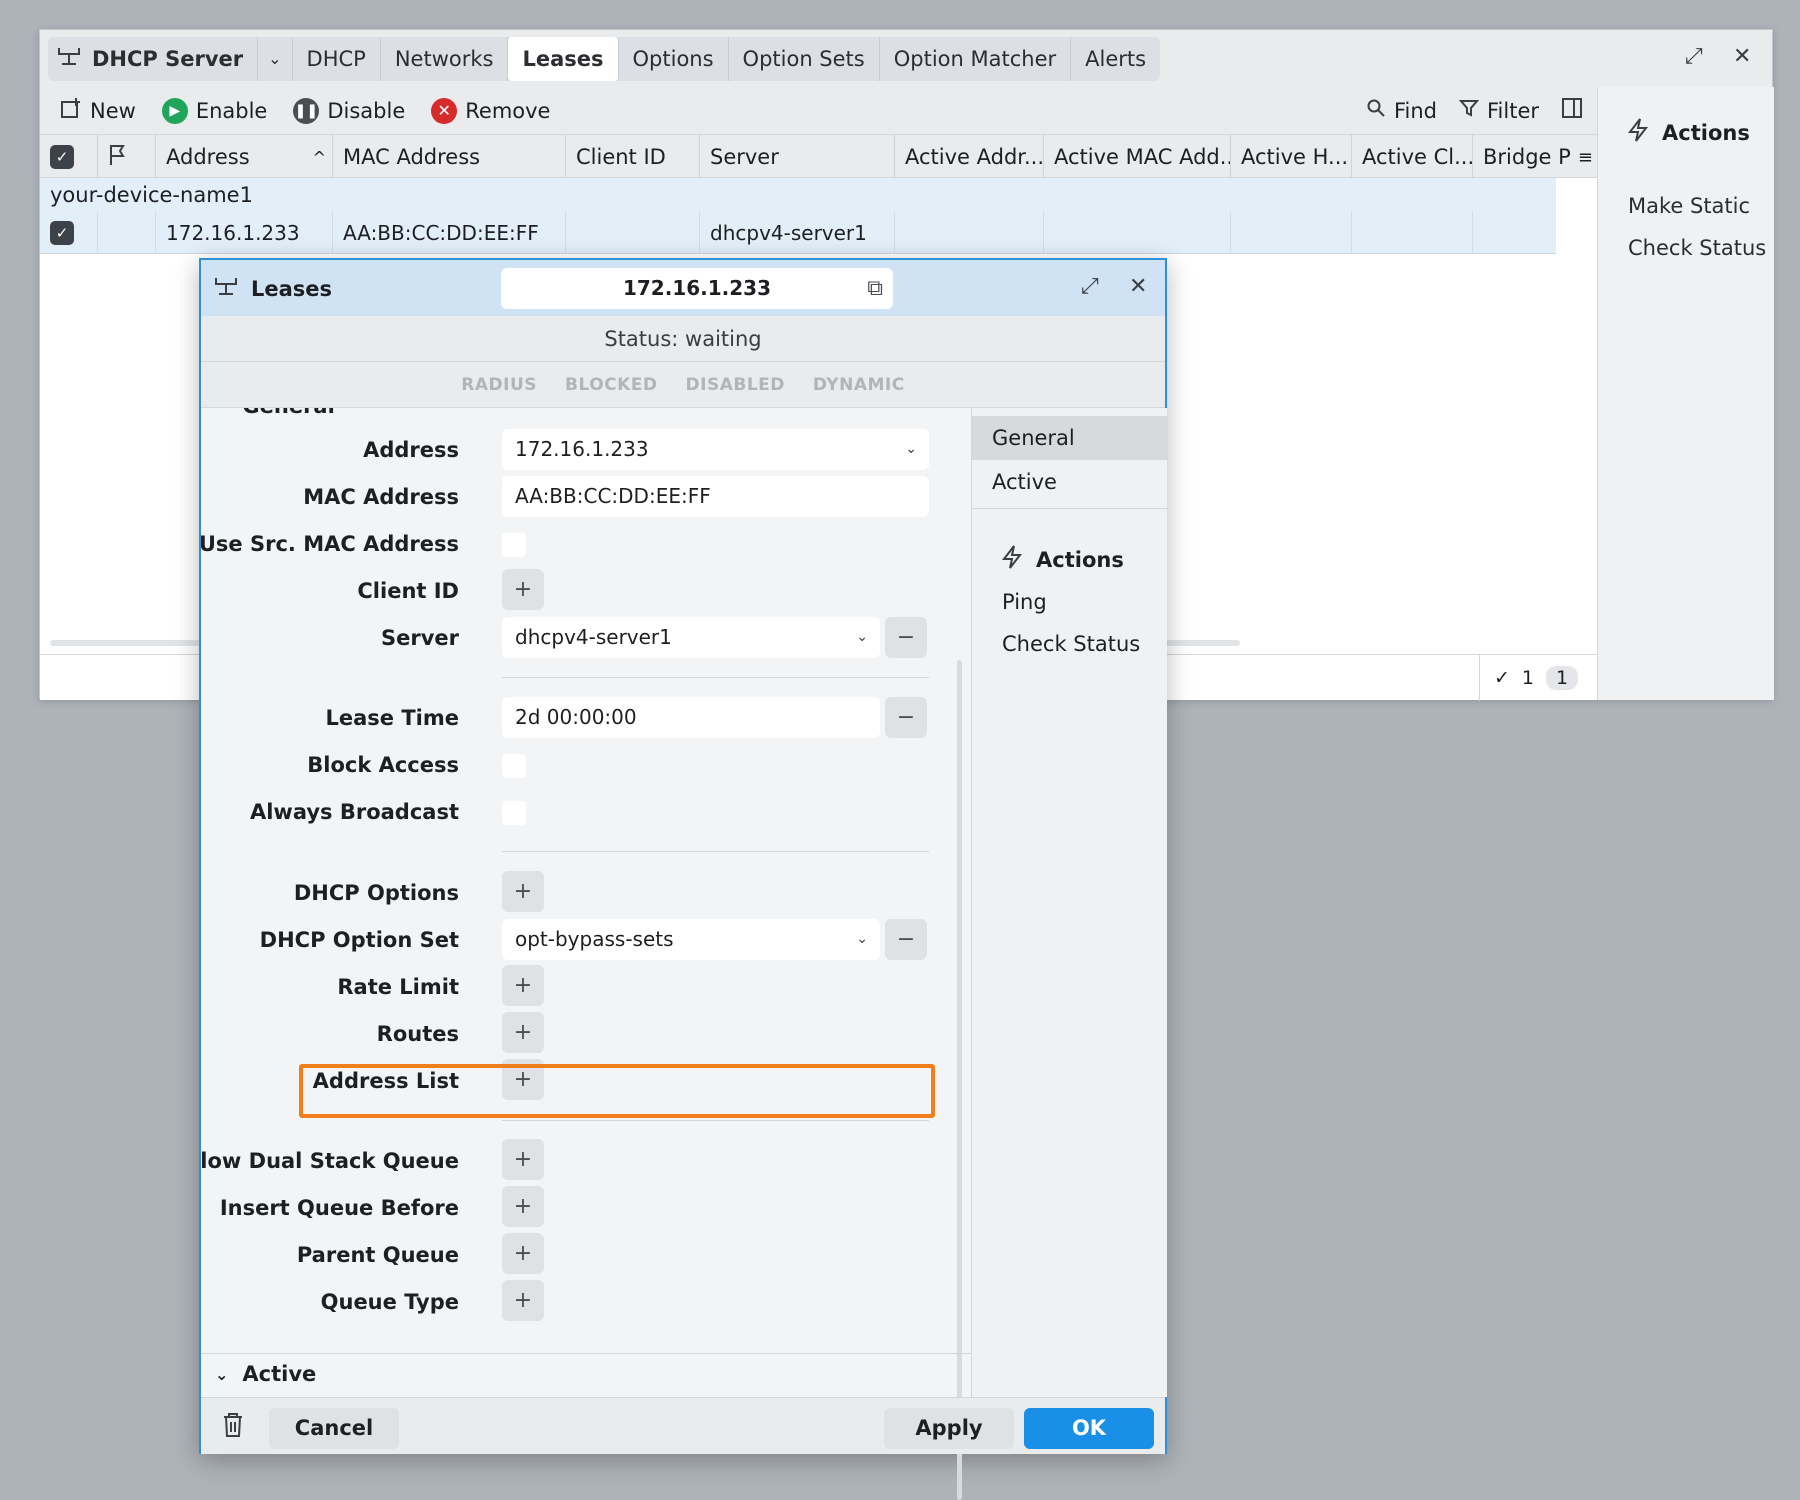 Image resolution: width=1800 pixels, height=1500 pixels. What do you see at coordinates (1070, 438) in the screenshot?
I see `nav-general: General` at bounding box center [1070, 438].